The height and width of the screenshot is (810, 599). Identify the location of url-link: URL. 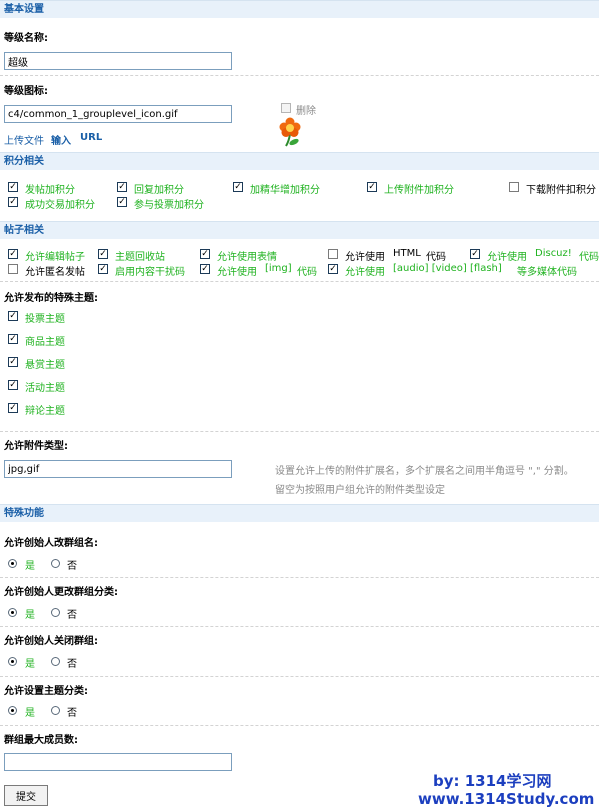
(91, 137).